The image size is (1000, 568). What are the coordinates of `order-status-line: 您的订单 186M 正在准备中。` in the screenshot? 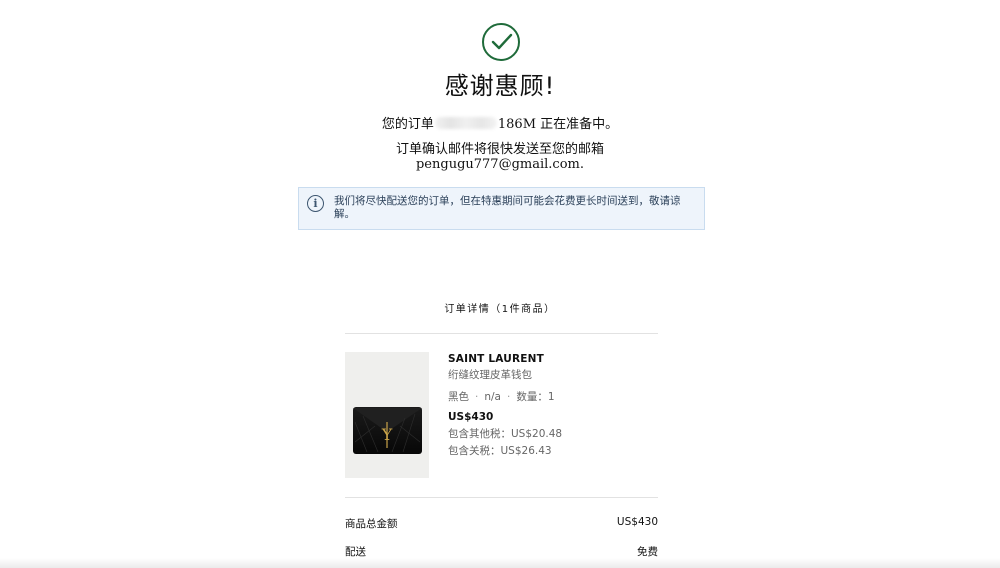 It's located at (500, 122).